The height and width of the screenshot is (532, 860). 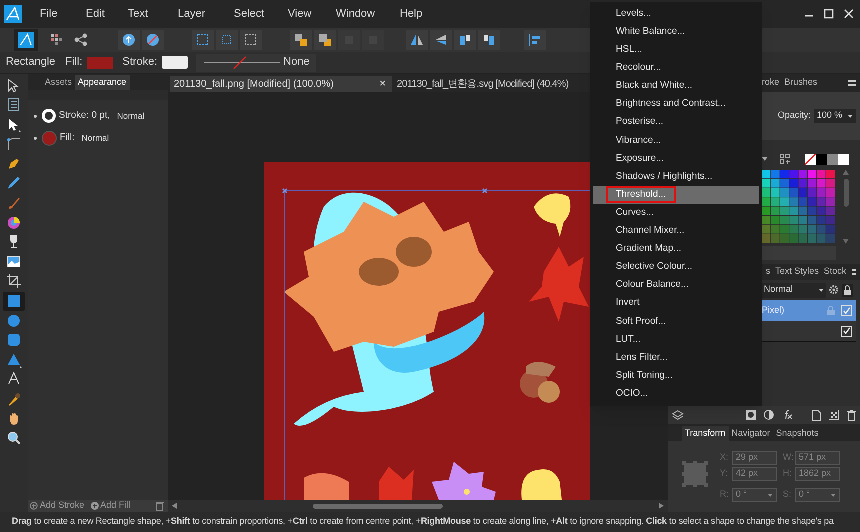 What do you see at coordinates (794, 290) in the screenshot?
I see `blend-mode-dropdown: Normal` at bounding box center [794, 290].